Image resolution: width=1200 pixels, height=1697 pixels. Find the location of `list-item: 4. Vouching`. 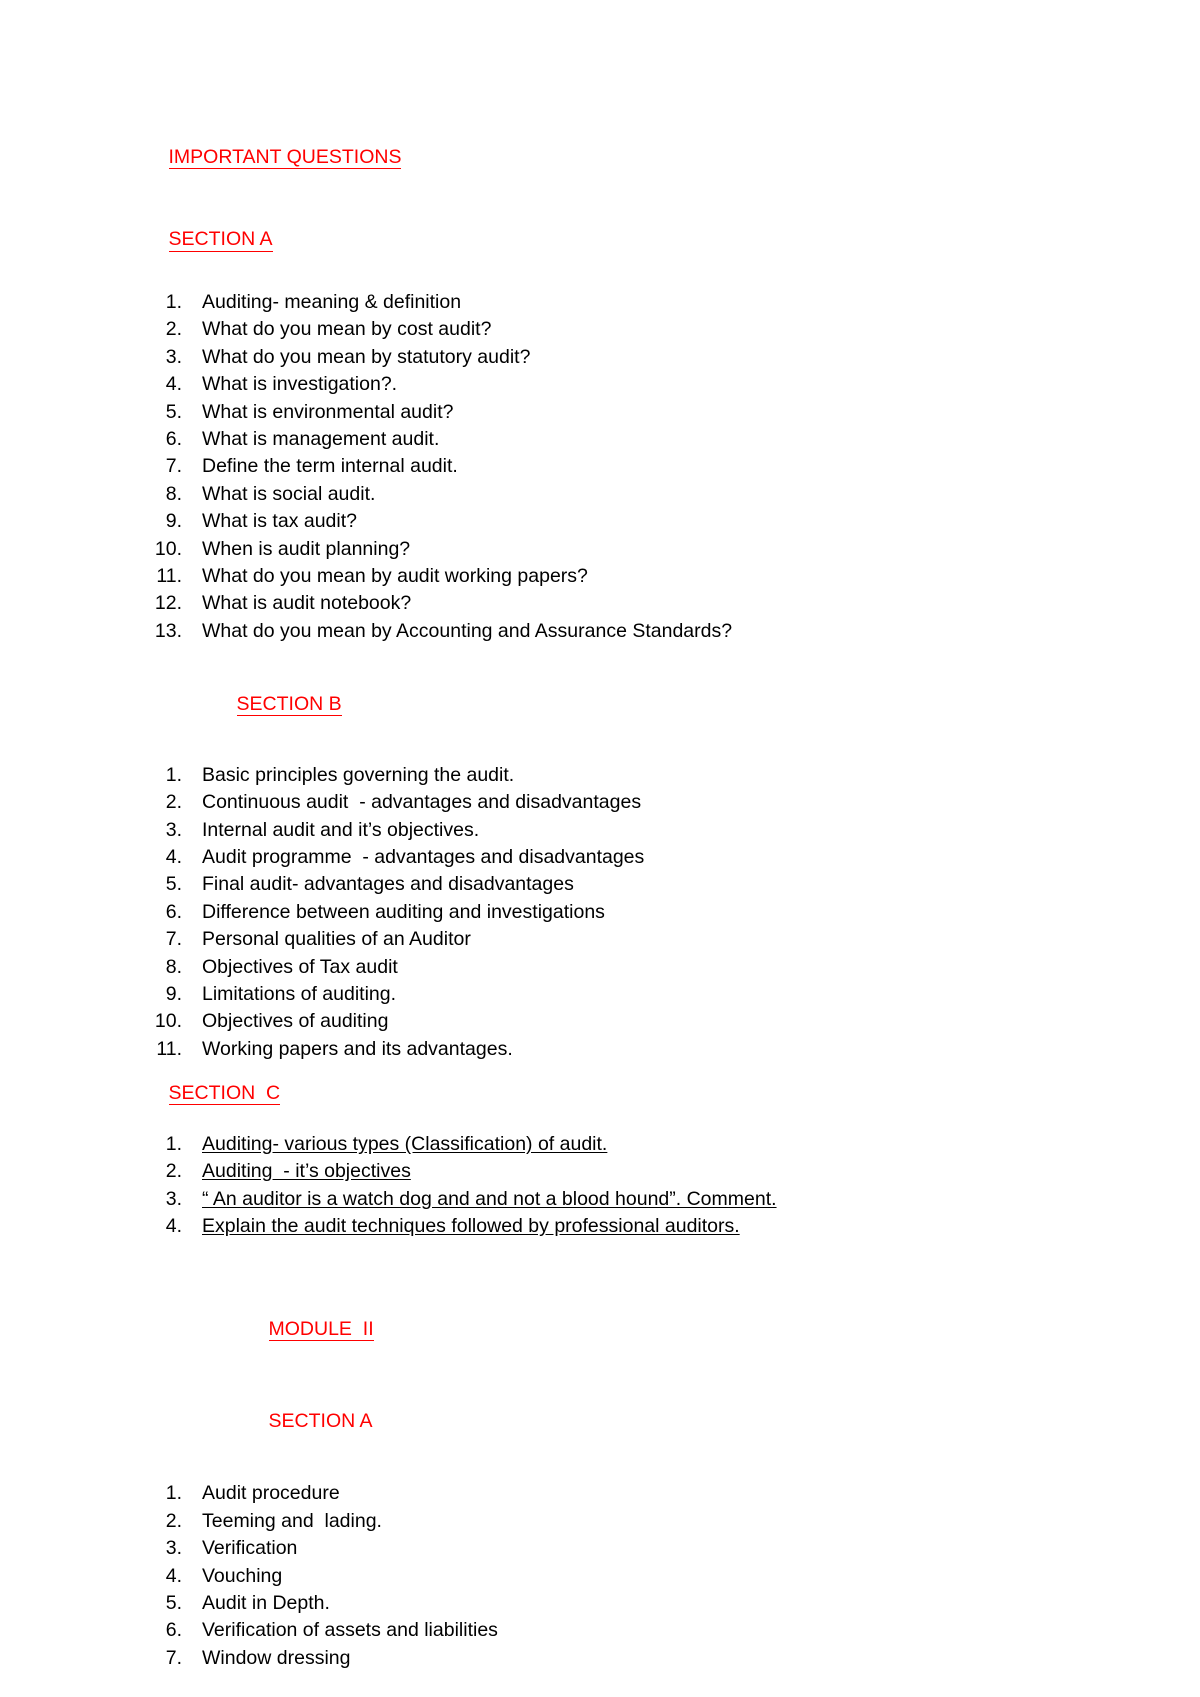

list-item: 4. Vouching is located at coordinates (606, 1576).